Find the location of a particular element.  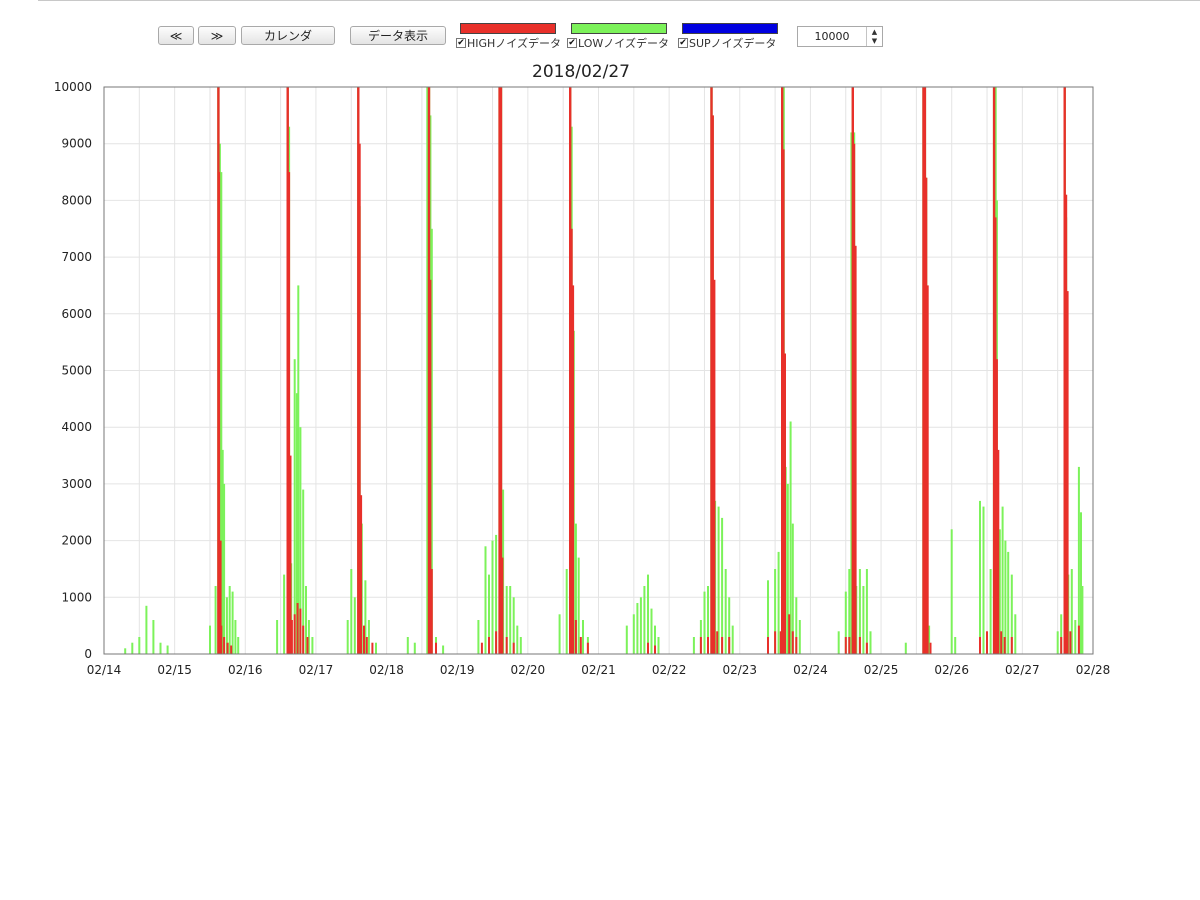

range-spinner: 10000 ▲ ▼ is located at coordinates (840, 36).